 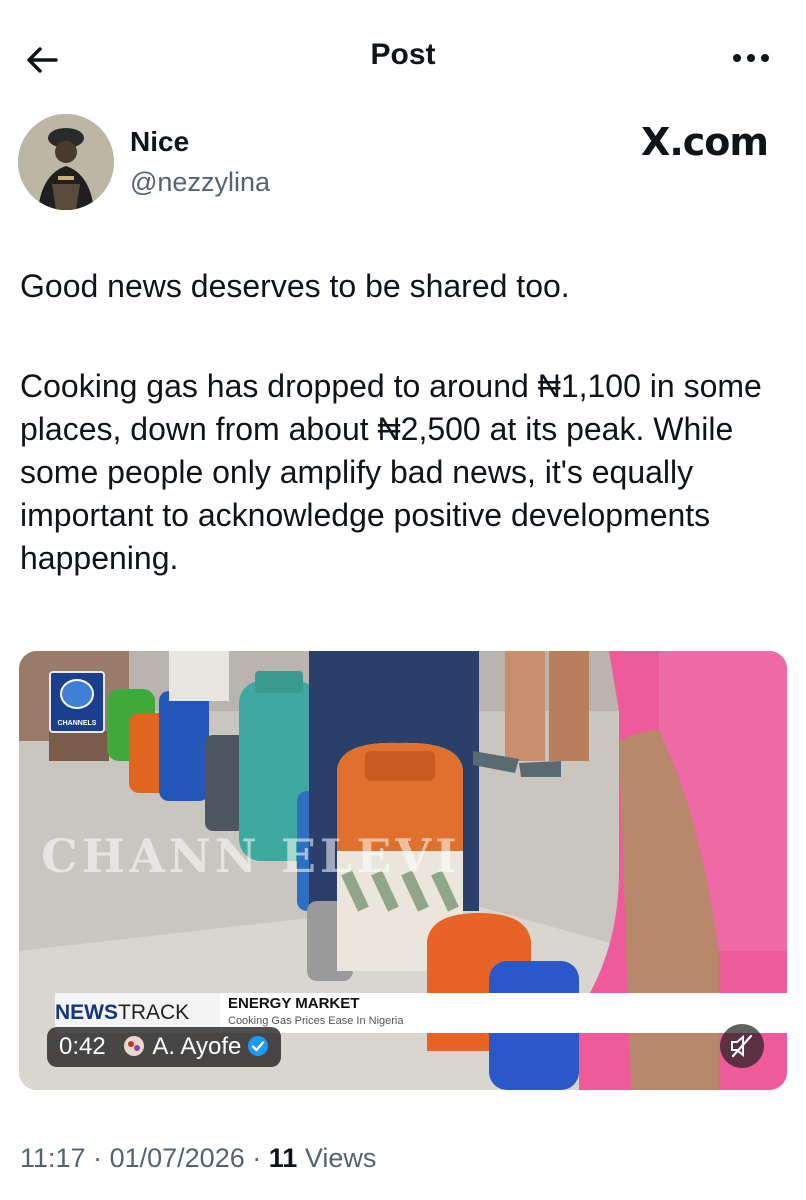 I want to click on top-bar: Post, so click(x=403, y=57).